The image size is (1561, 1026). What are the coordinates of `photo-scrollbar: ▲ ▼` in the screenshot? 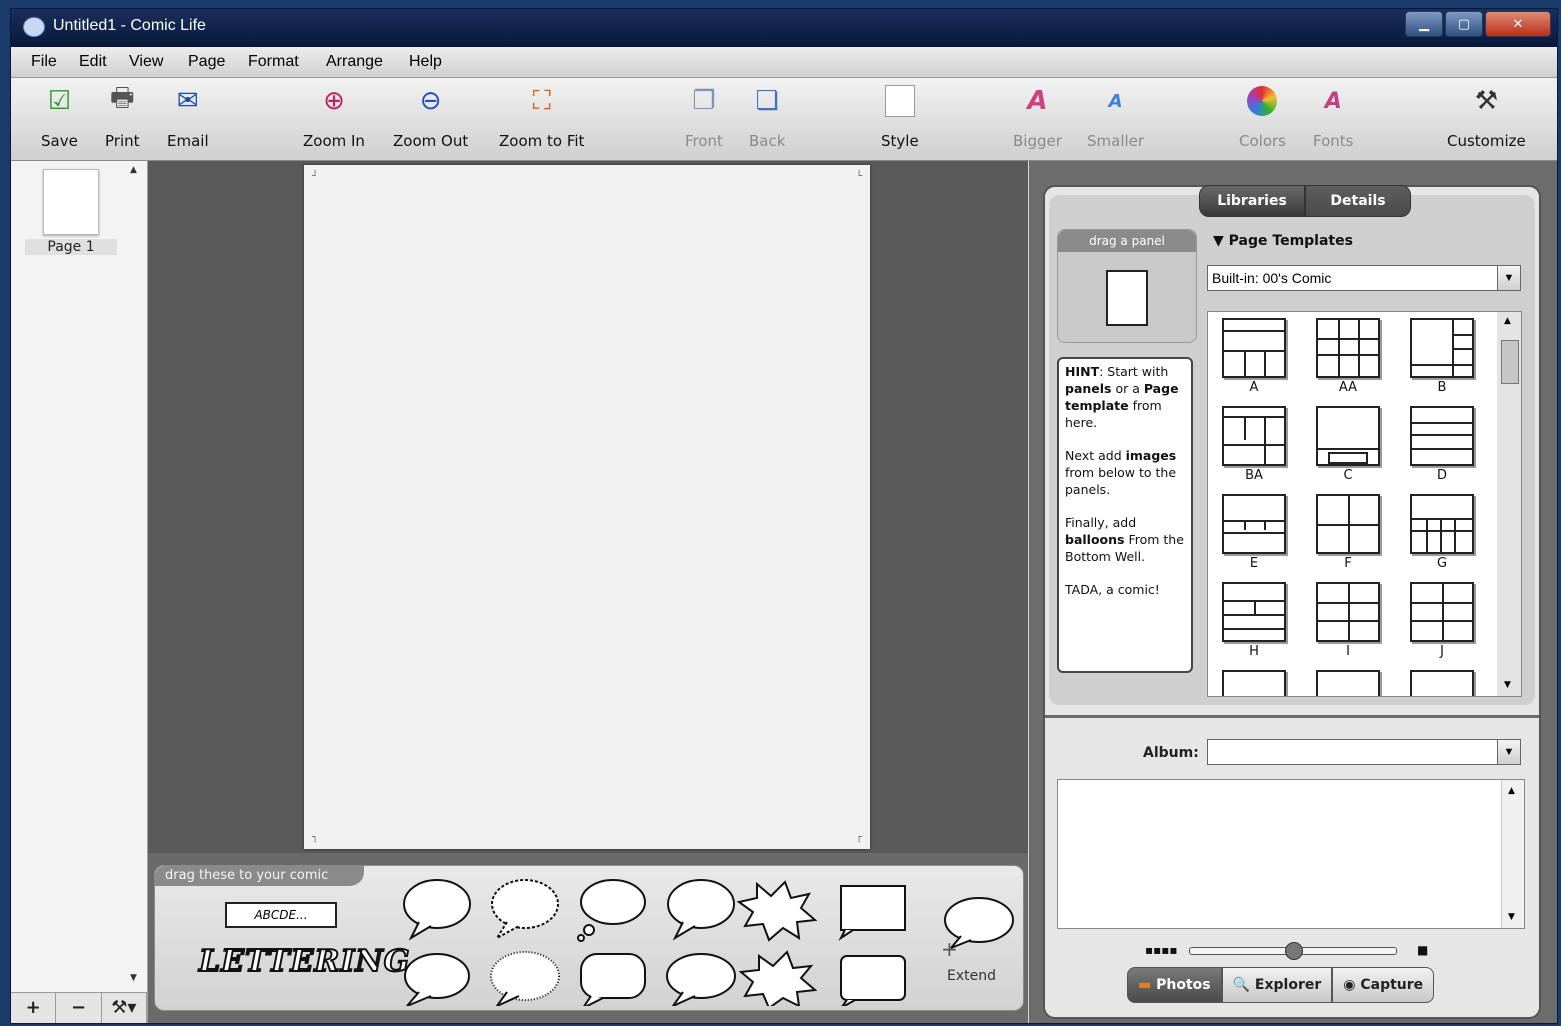 It's located at (1512, 854).